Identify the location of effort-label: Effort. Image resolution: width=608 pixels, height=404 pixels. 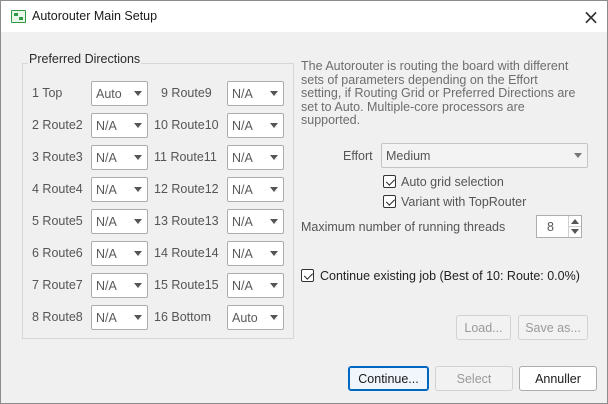
(358, 156).